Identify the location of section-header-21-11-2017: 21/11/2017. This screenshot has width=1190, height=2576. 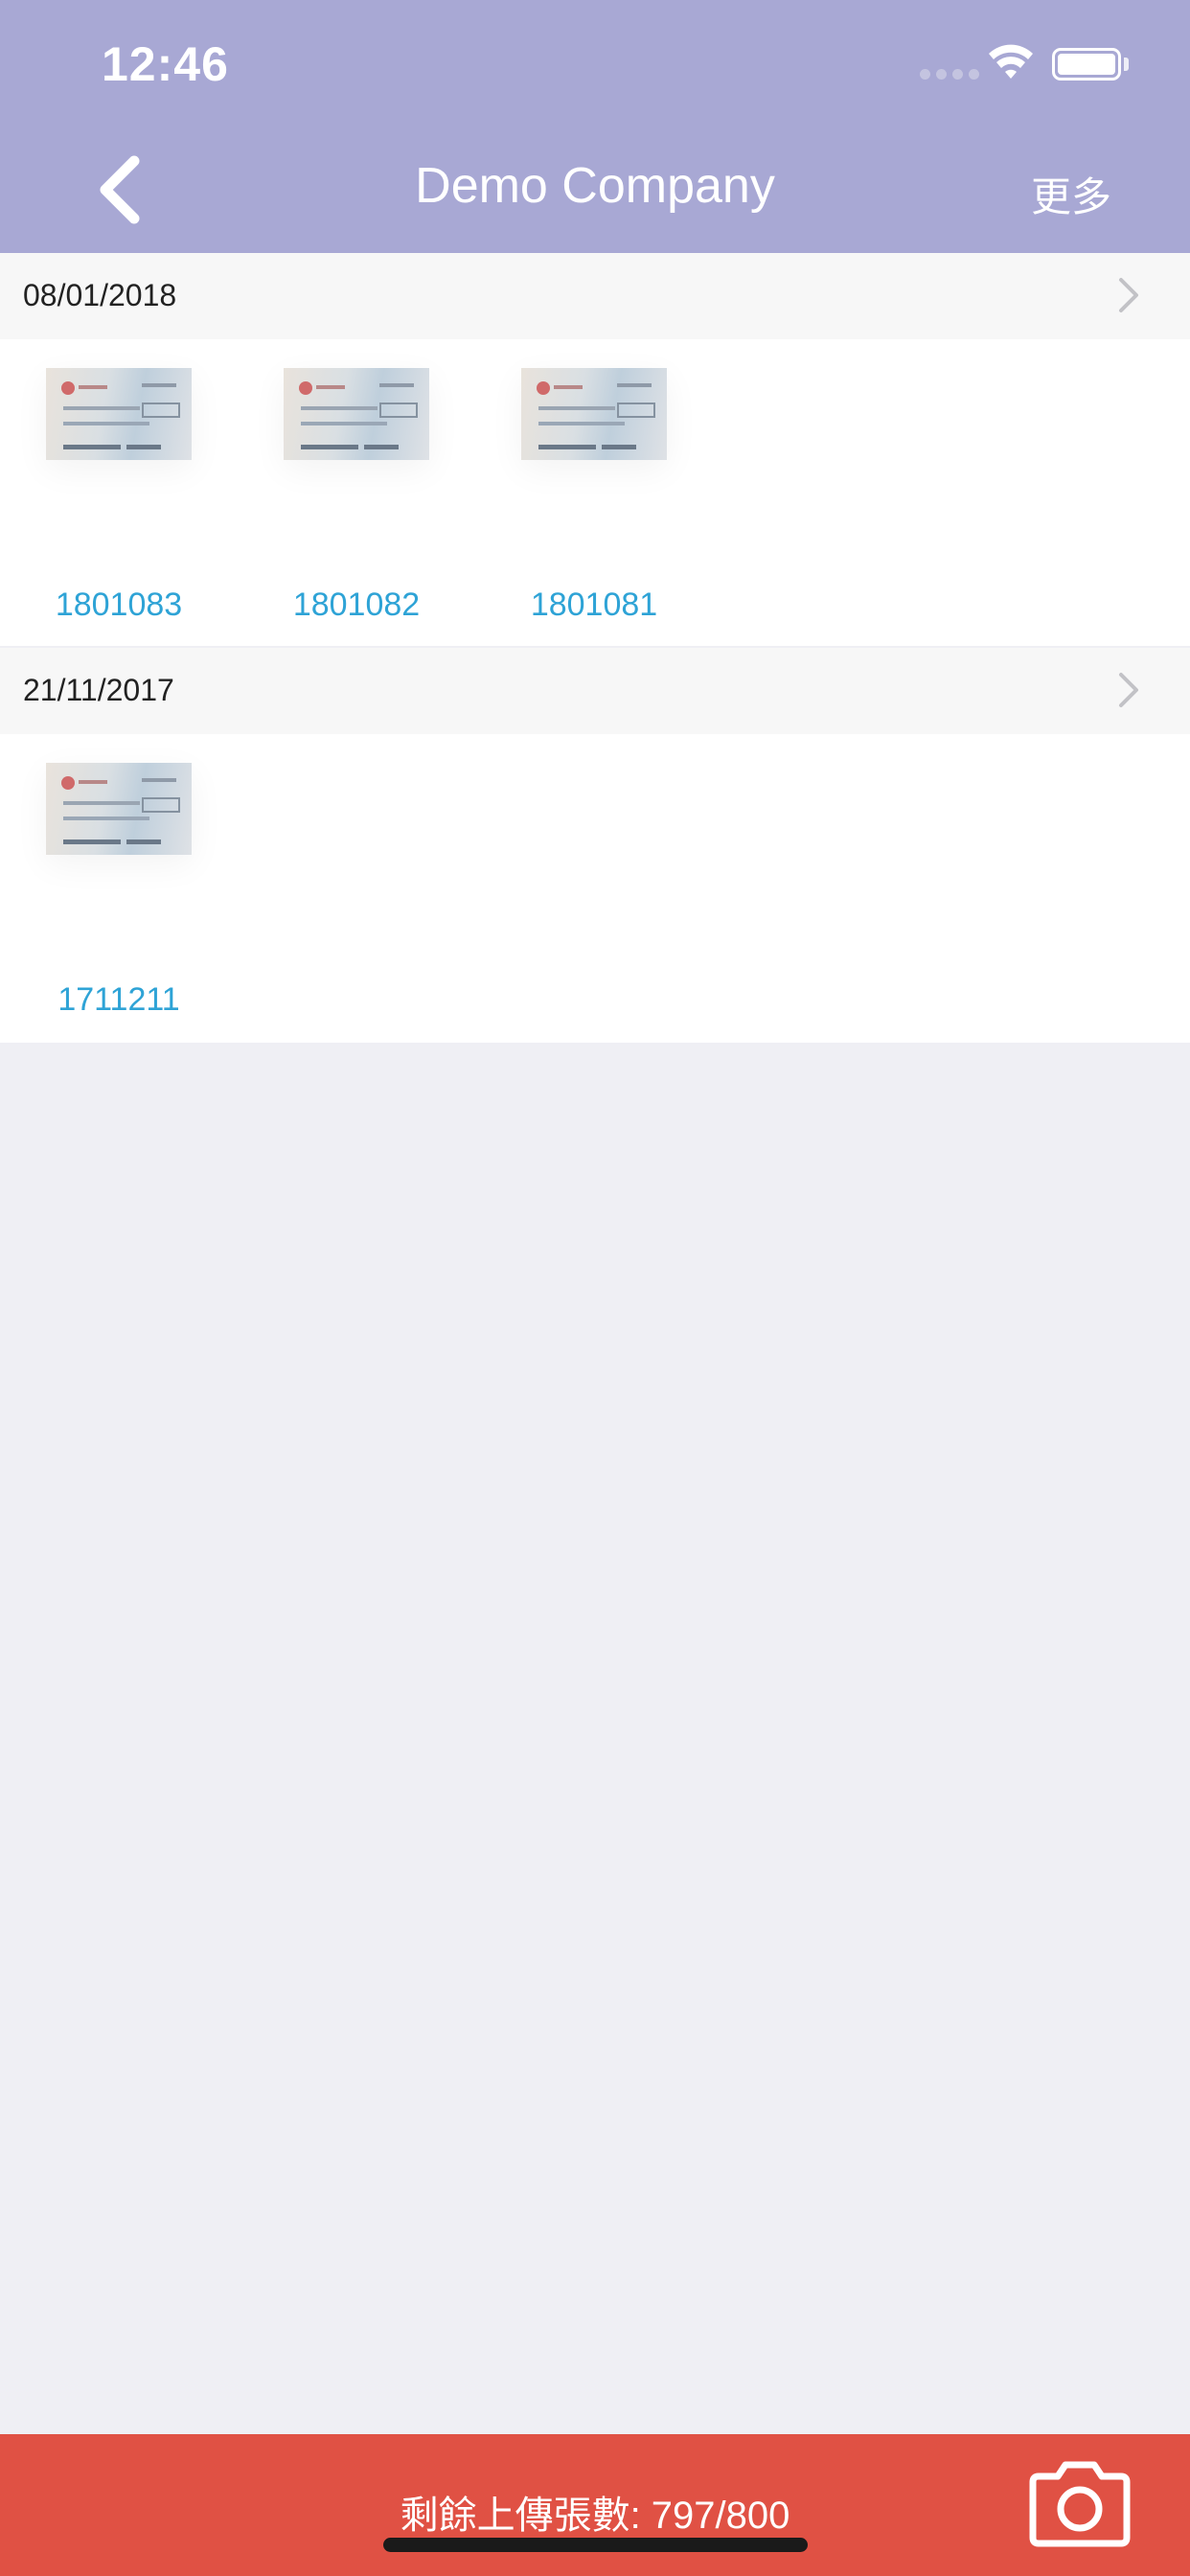
(595, 691).